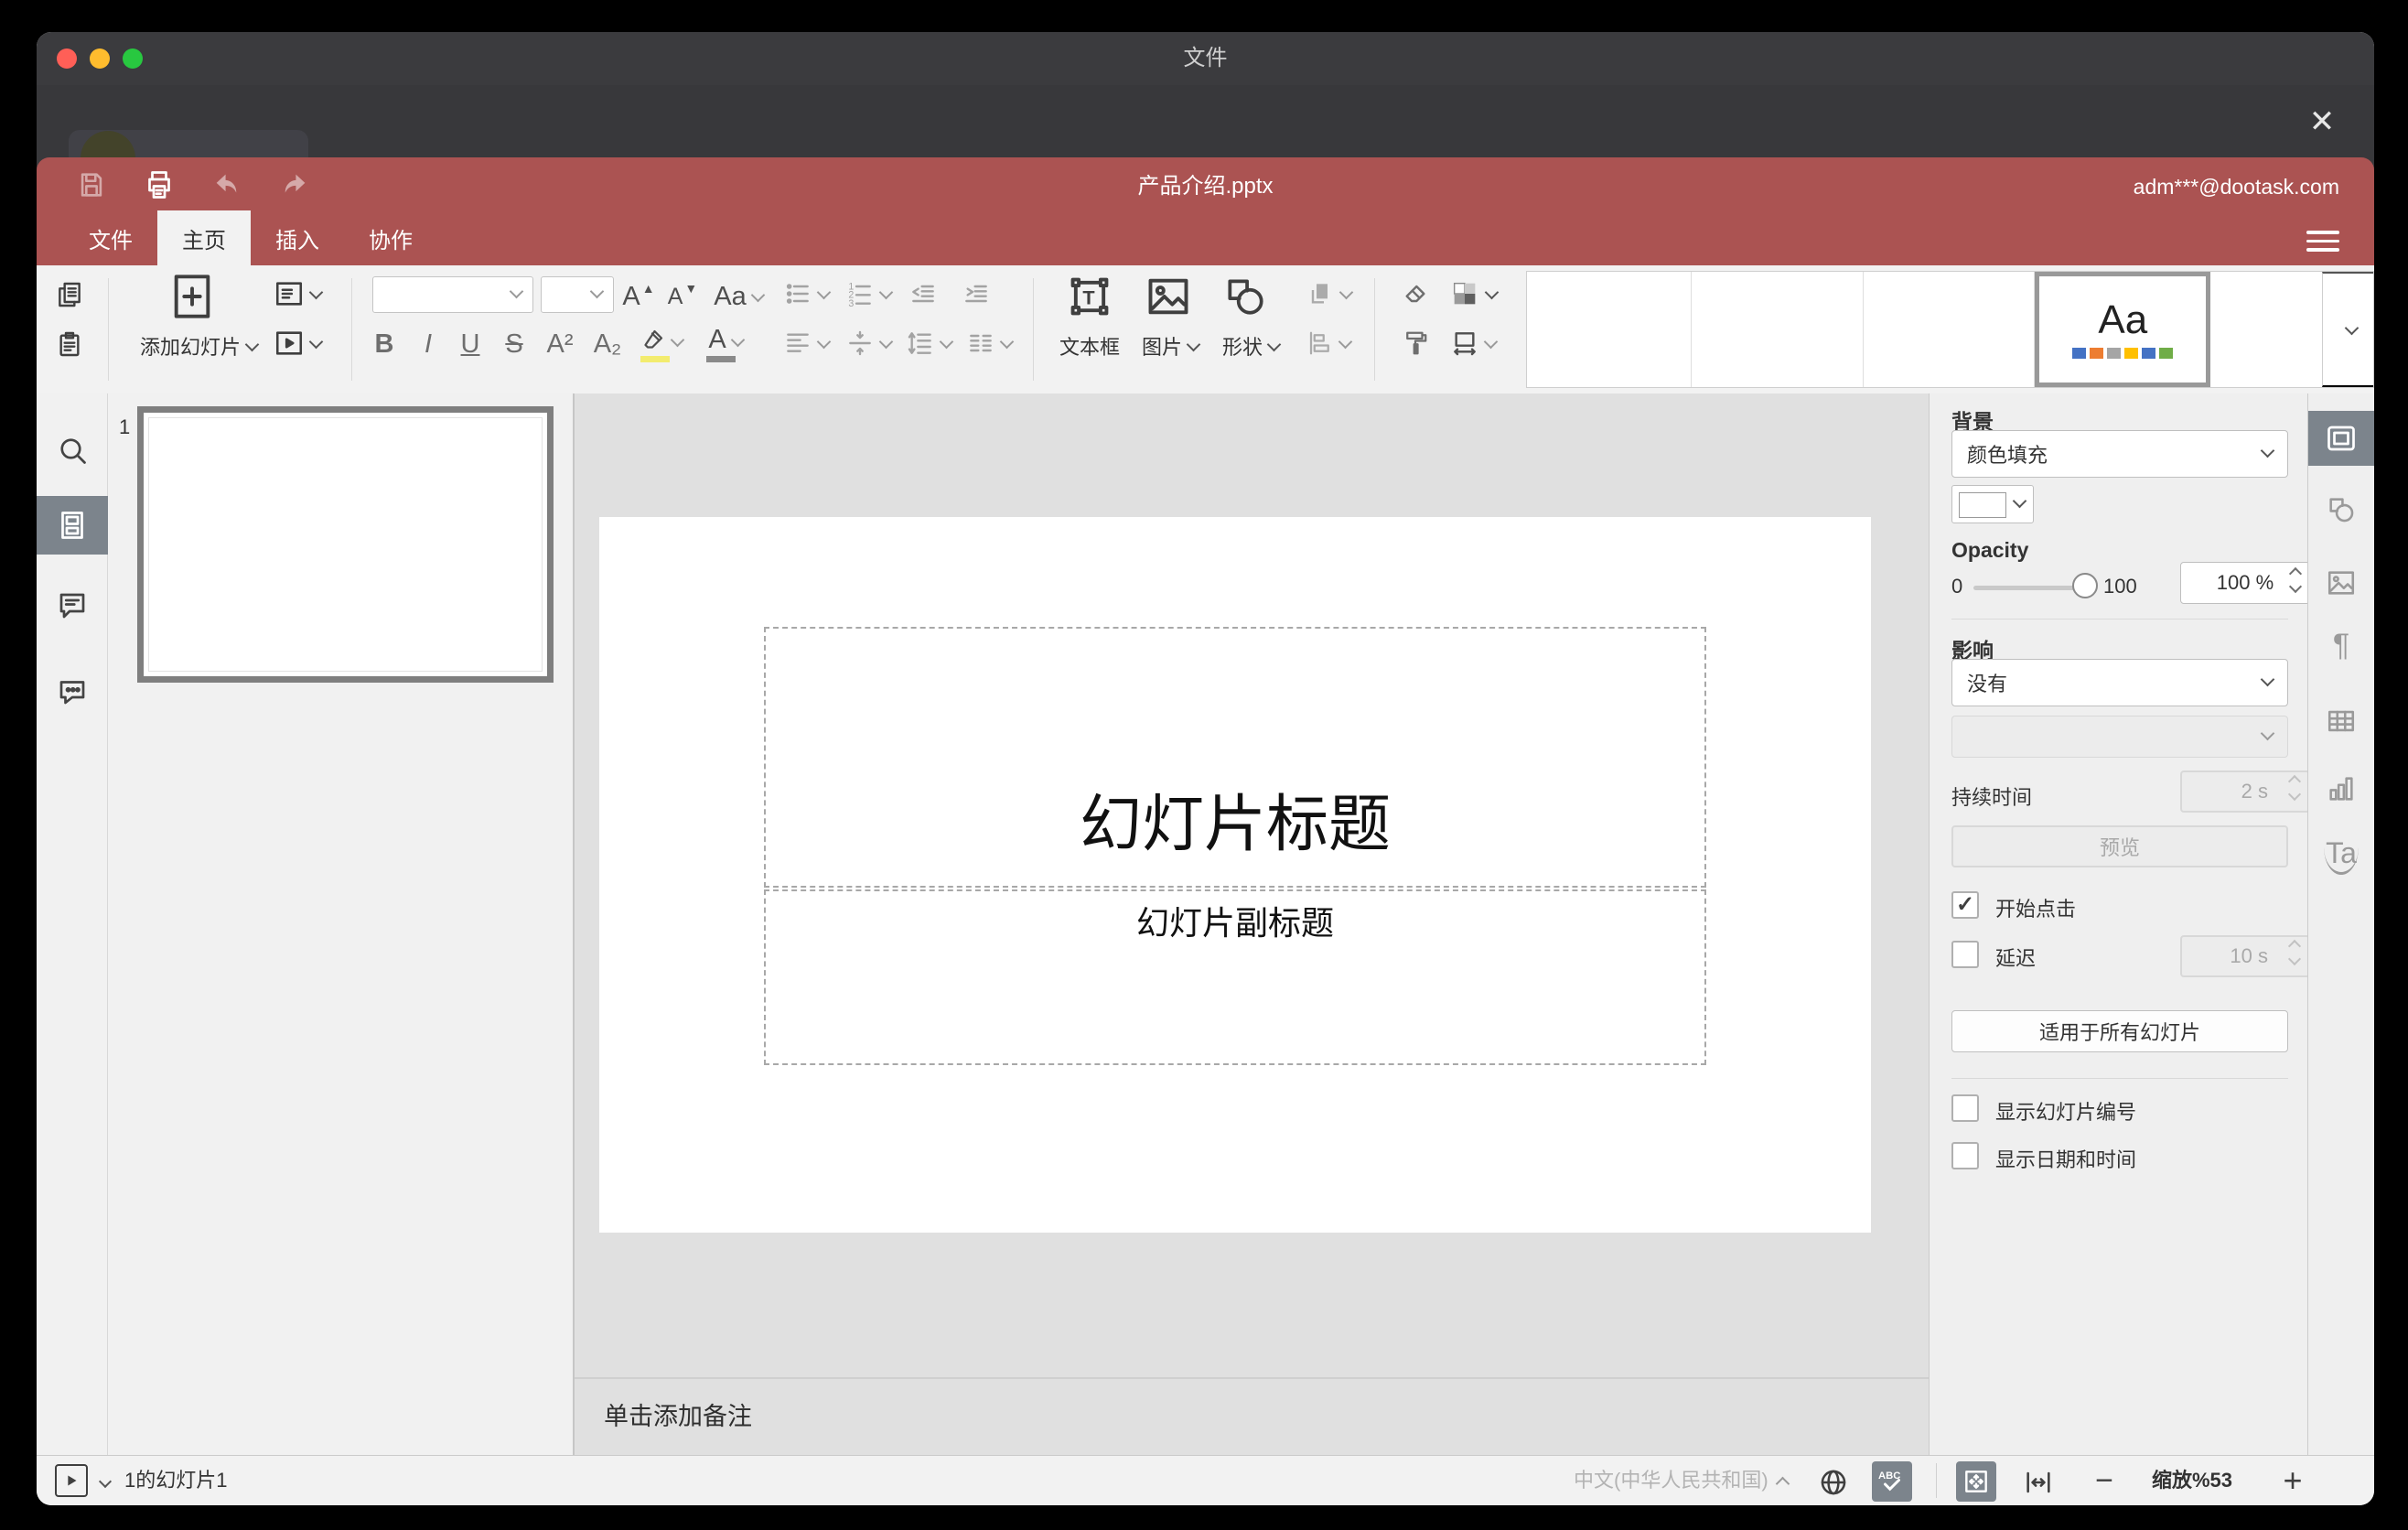 This screenshot has height=1530, width=2408. I want to click on slide-indicator: 1的幻灯片1, so click(176, 1480).